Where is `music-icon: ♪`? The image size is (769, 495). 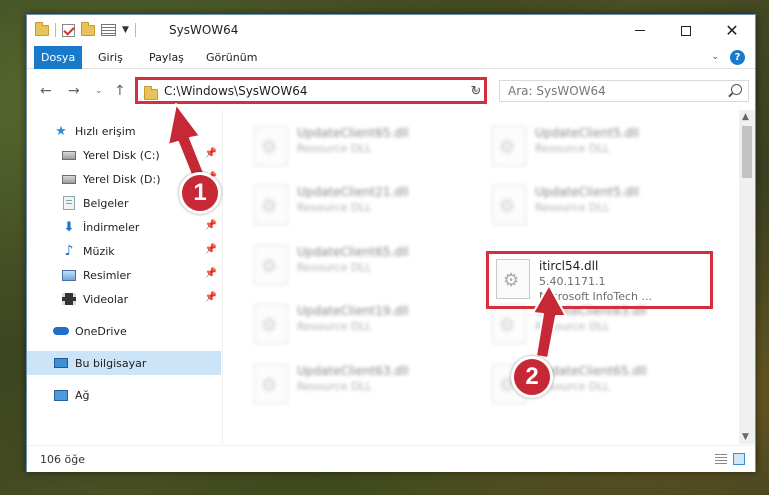
music-icon: ♪ is located at coordinates (69, 251).